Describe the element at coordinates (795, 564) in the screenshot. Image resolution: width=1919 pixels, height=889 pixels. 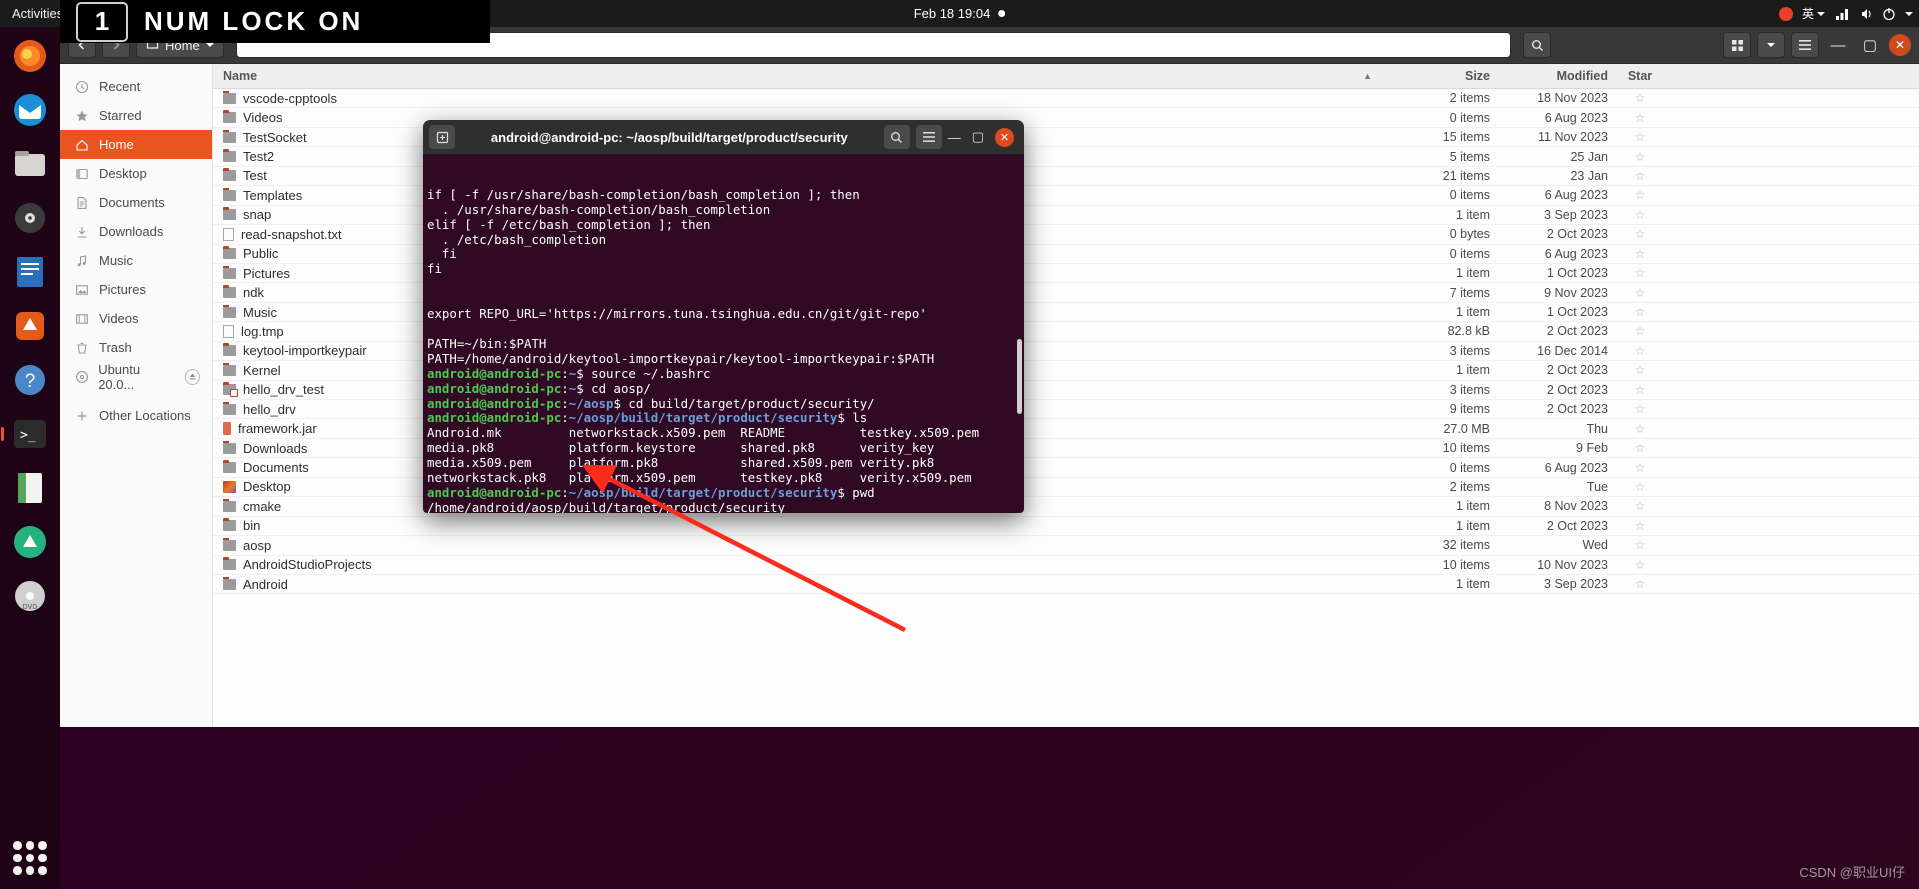
I see `file-name-cell: AndroidStudioProjects` at that location.